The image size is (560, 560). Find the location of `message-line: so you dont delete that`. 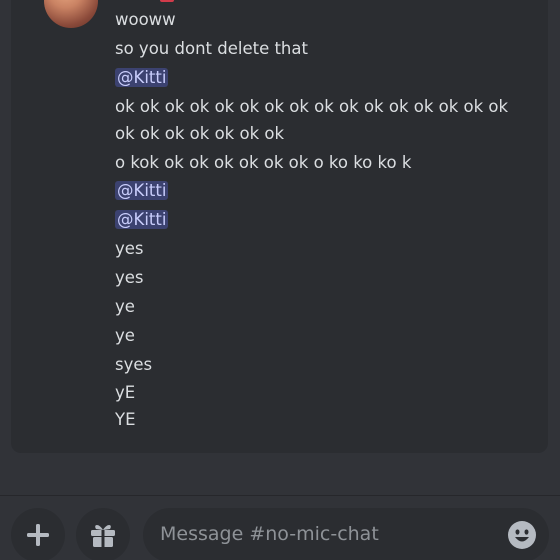

message-line: so you dont delete that is located at coordinates (211, 49).